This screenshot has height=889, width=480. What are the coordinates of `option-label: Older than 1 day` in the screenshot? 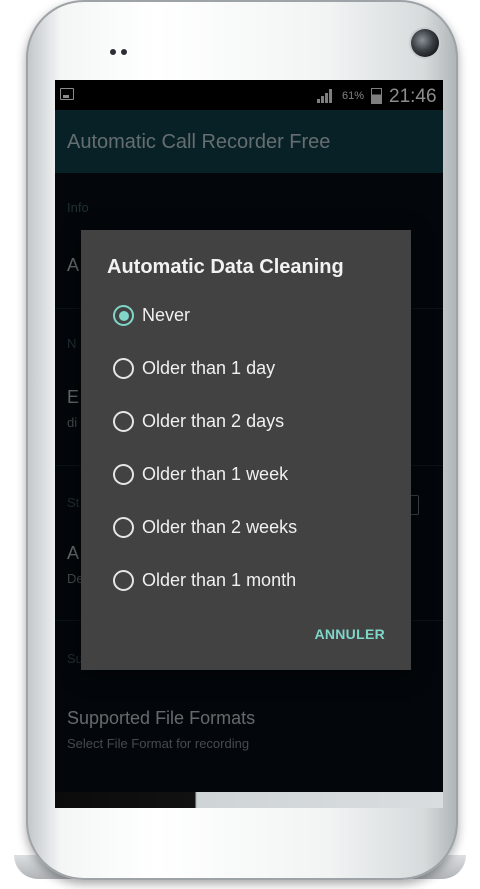 It's located at (209, 368).